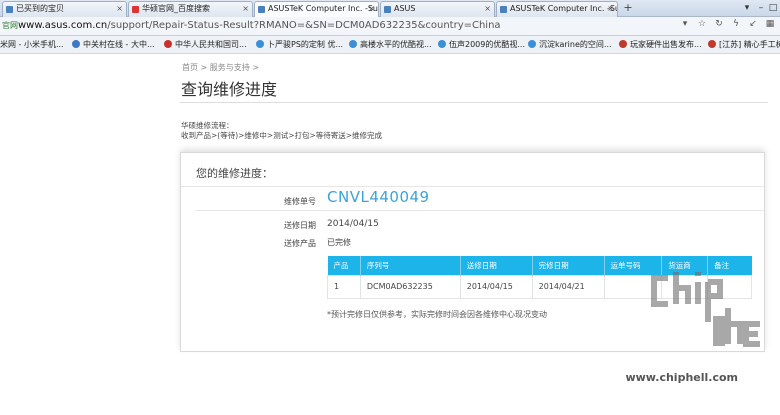 This screenshot has width=780, height=415. Describe the element at coordinates (736, 24) in the screenshot. I see `lightning-icon: ϟ` at that location.